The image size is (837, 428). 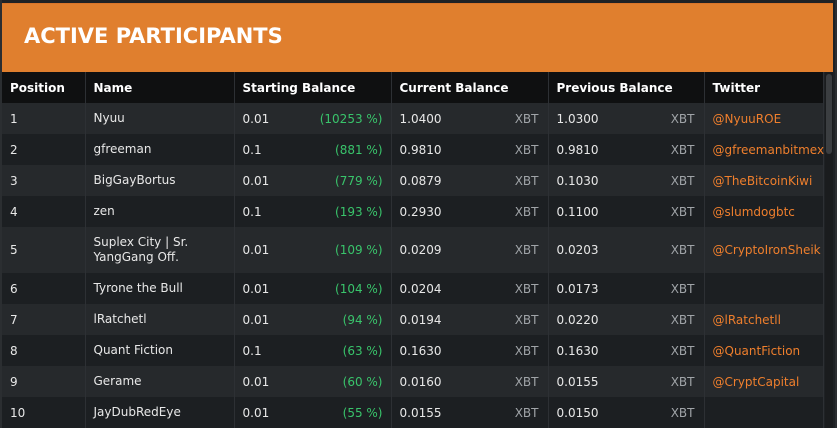 I want to click on starting-balance-cell: 0.1 (881 %), so click(x=313, y=149).